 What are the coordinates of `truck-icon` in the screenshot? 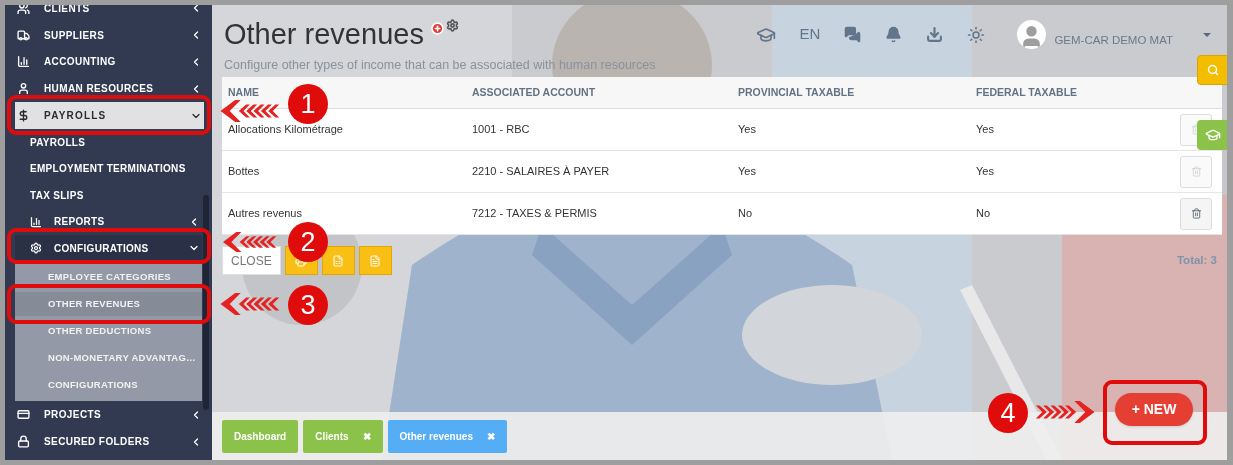 It's located at (23, 35).